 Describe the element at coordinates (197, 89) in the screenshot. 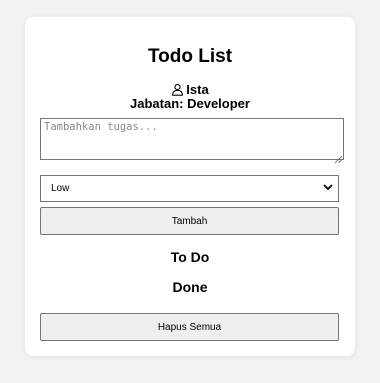

I see `user-name: Ista` at that location.